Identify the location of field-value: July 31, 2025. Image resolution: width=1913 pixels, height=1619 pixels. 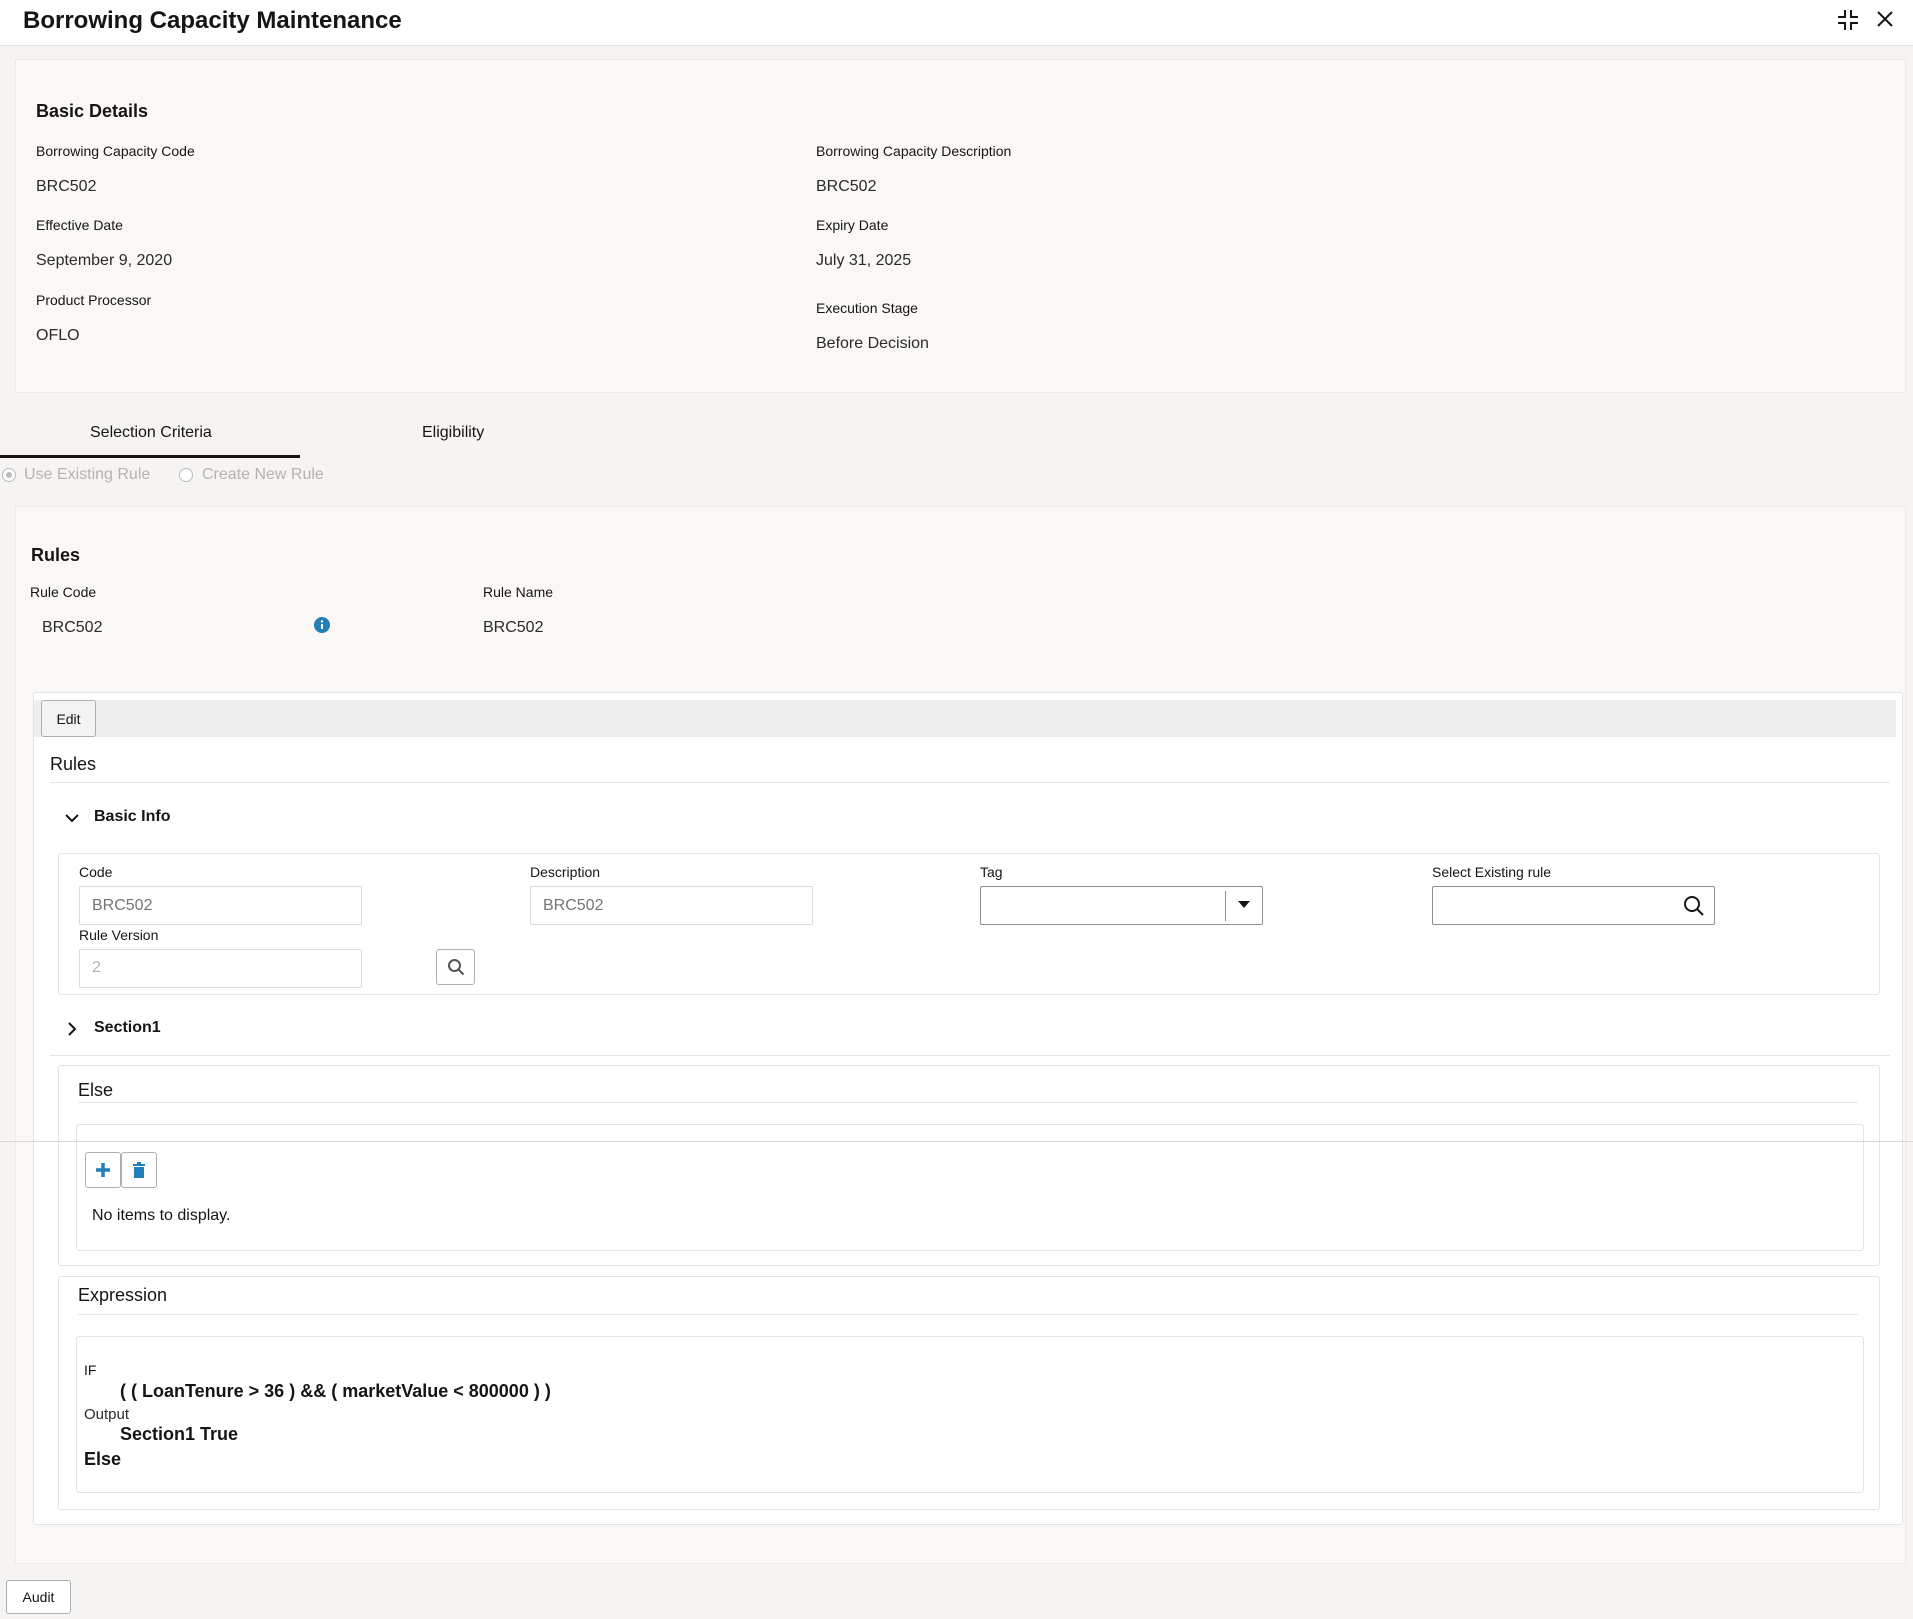
(864, 260).